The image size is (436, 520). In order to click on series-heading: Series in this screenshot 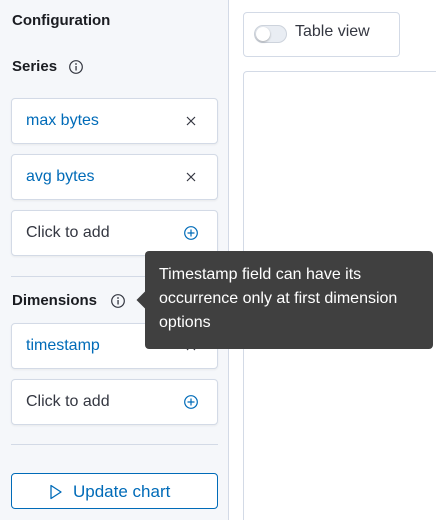, I will do `click(35, 66)`.